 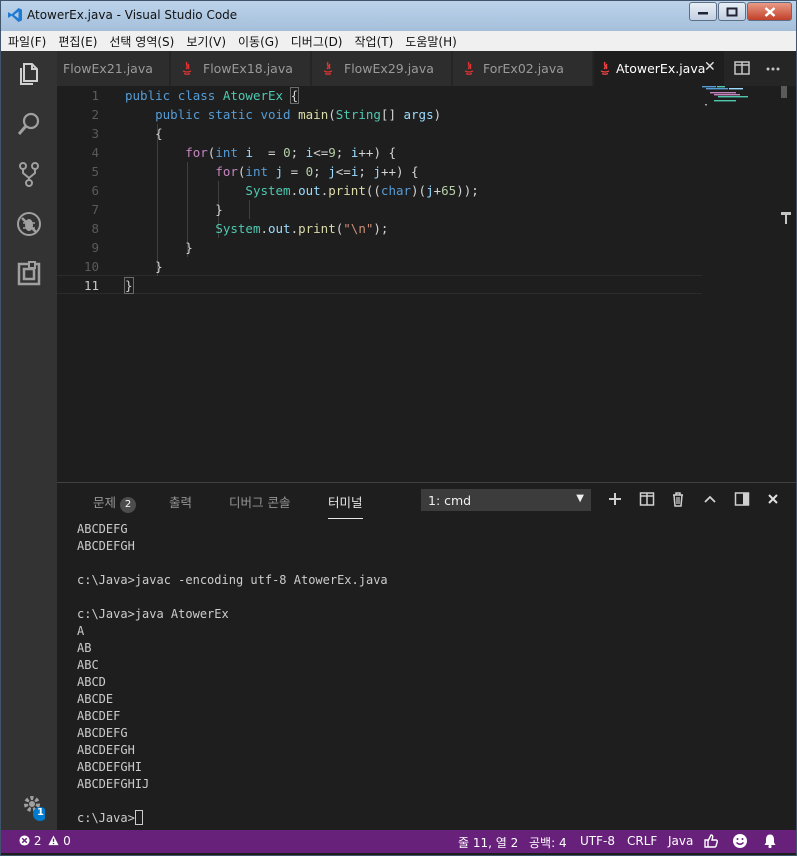 I want to click on terminal-line: A, so click(x=81, y=631).